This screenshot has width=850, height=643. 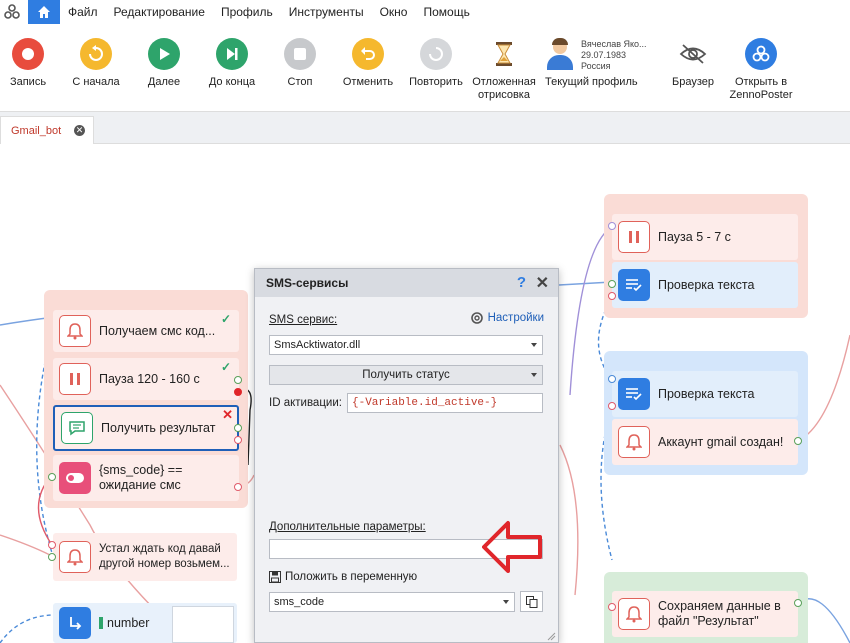 What do you see at coordinates (446, 12) in the screenshot?
I see `menu-help: Помощь` at bounding box center [446, 12].